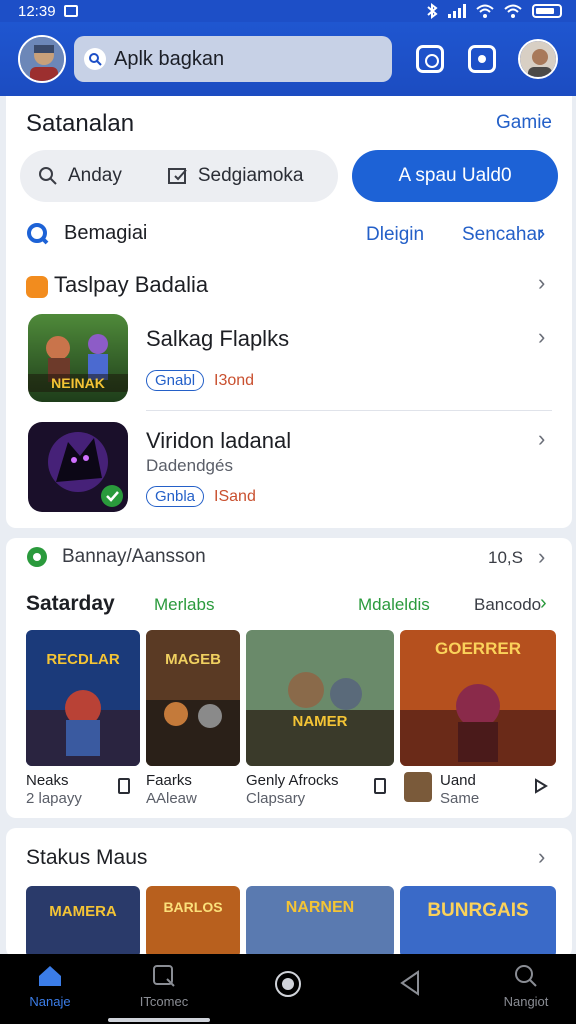  Describe the element at coordinates (502, 235) in the screenshot. I see `sencahar-link: Sencahar` at that location.